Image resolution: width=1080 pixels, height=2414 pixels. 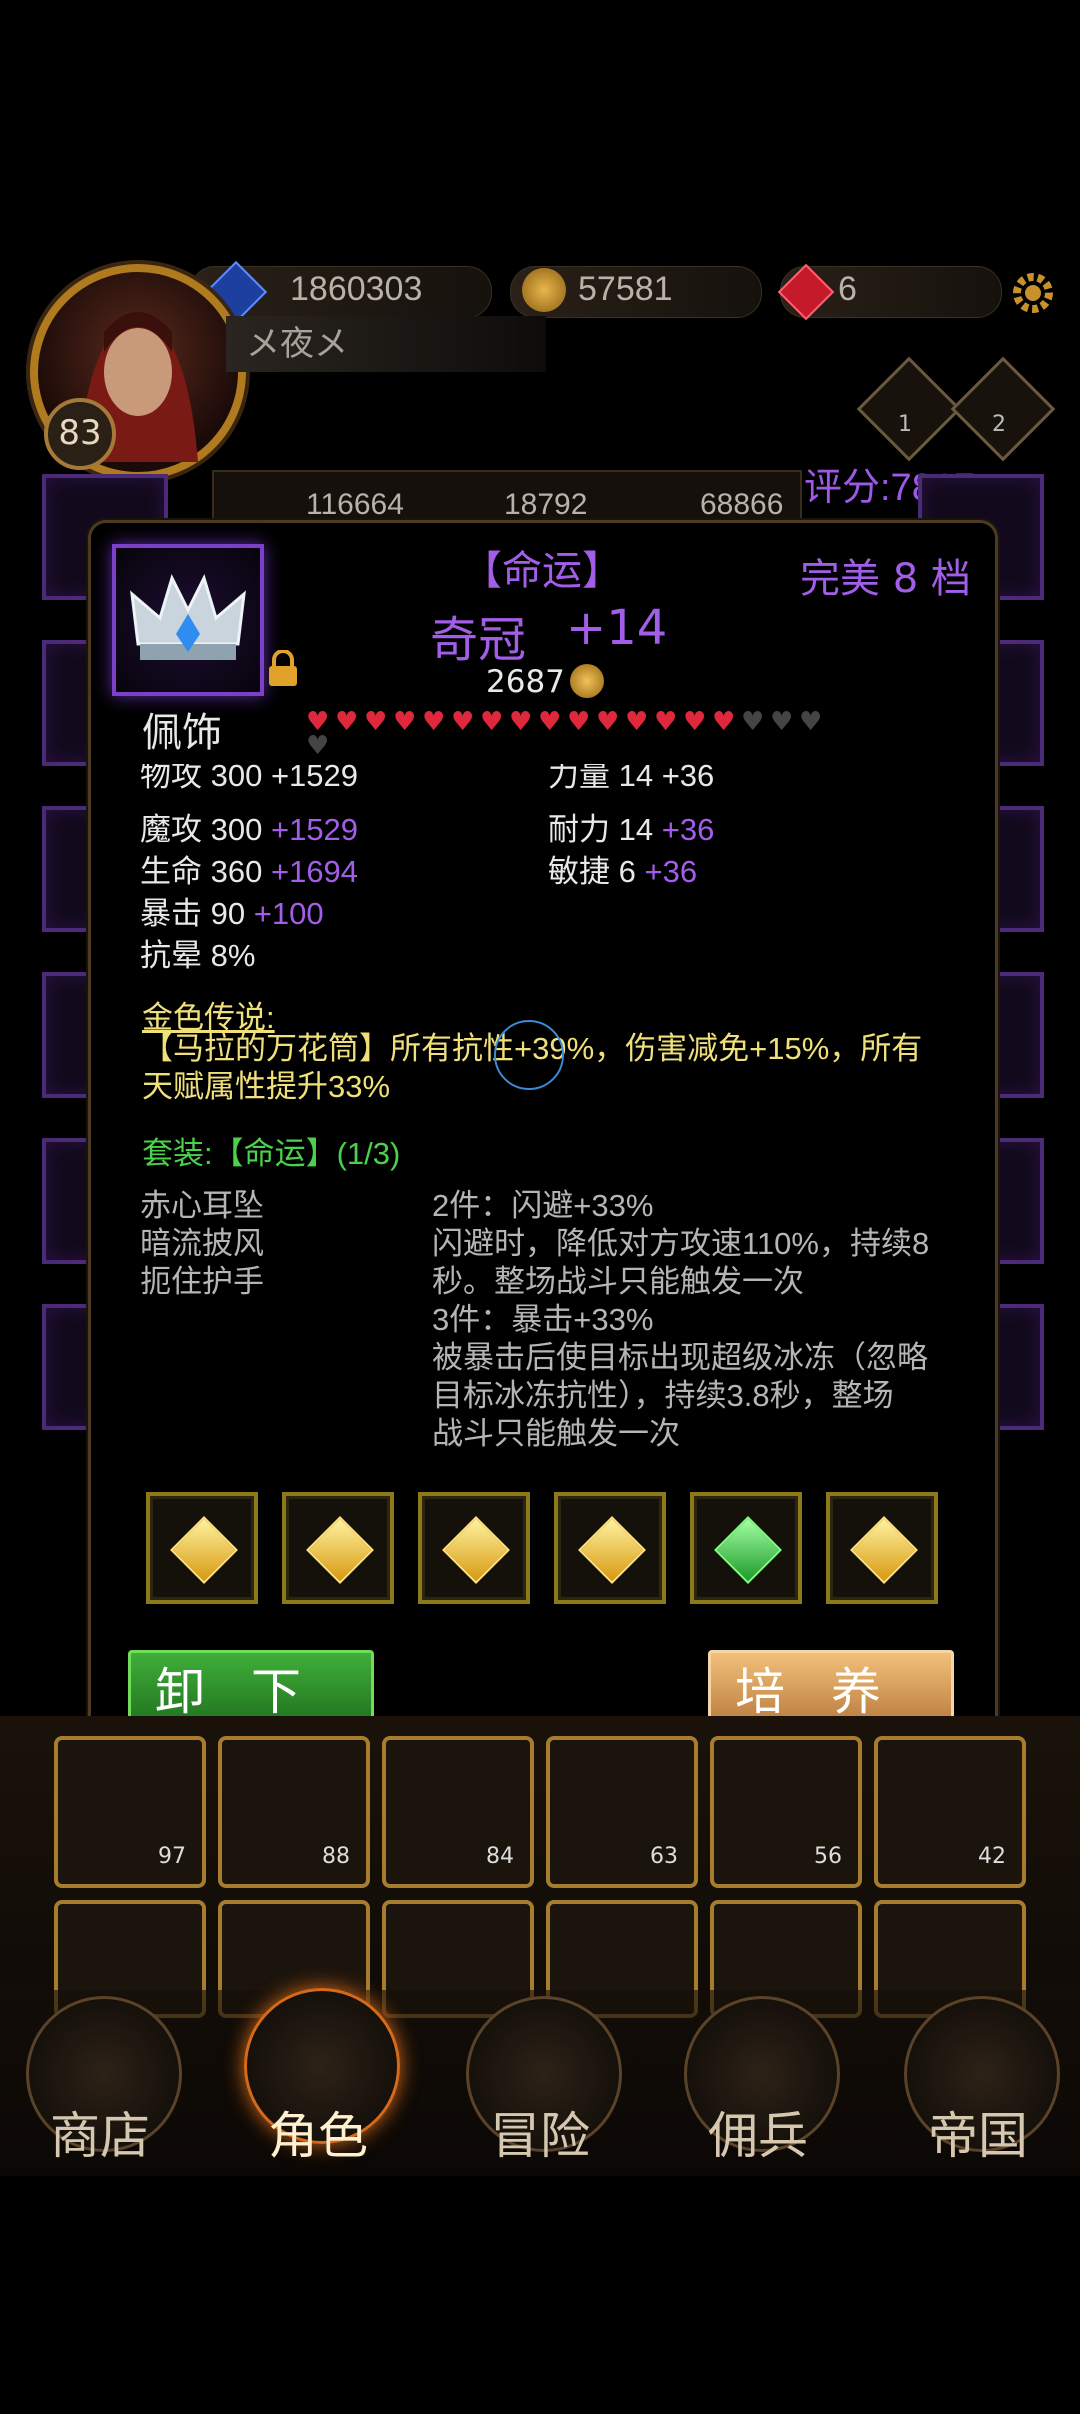 I want to click on item-type: 佩饰, so click(x=182, y=733).